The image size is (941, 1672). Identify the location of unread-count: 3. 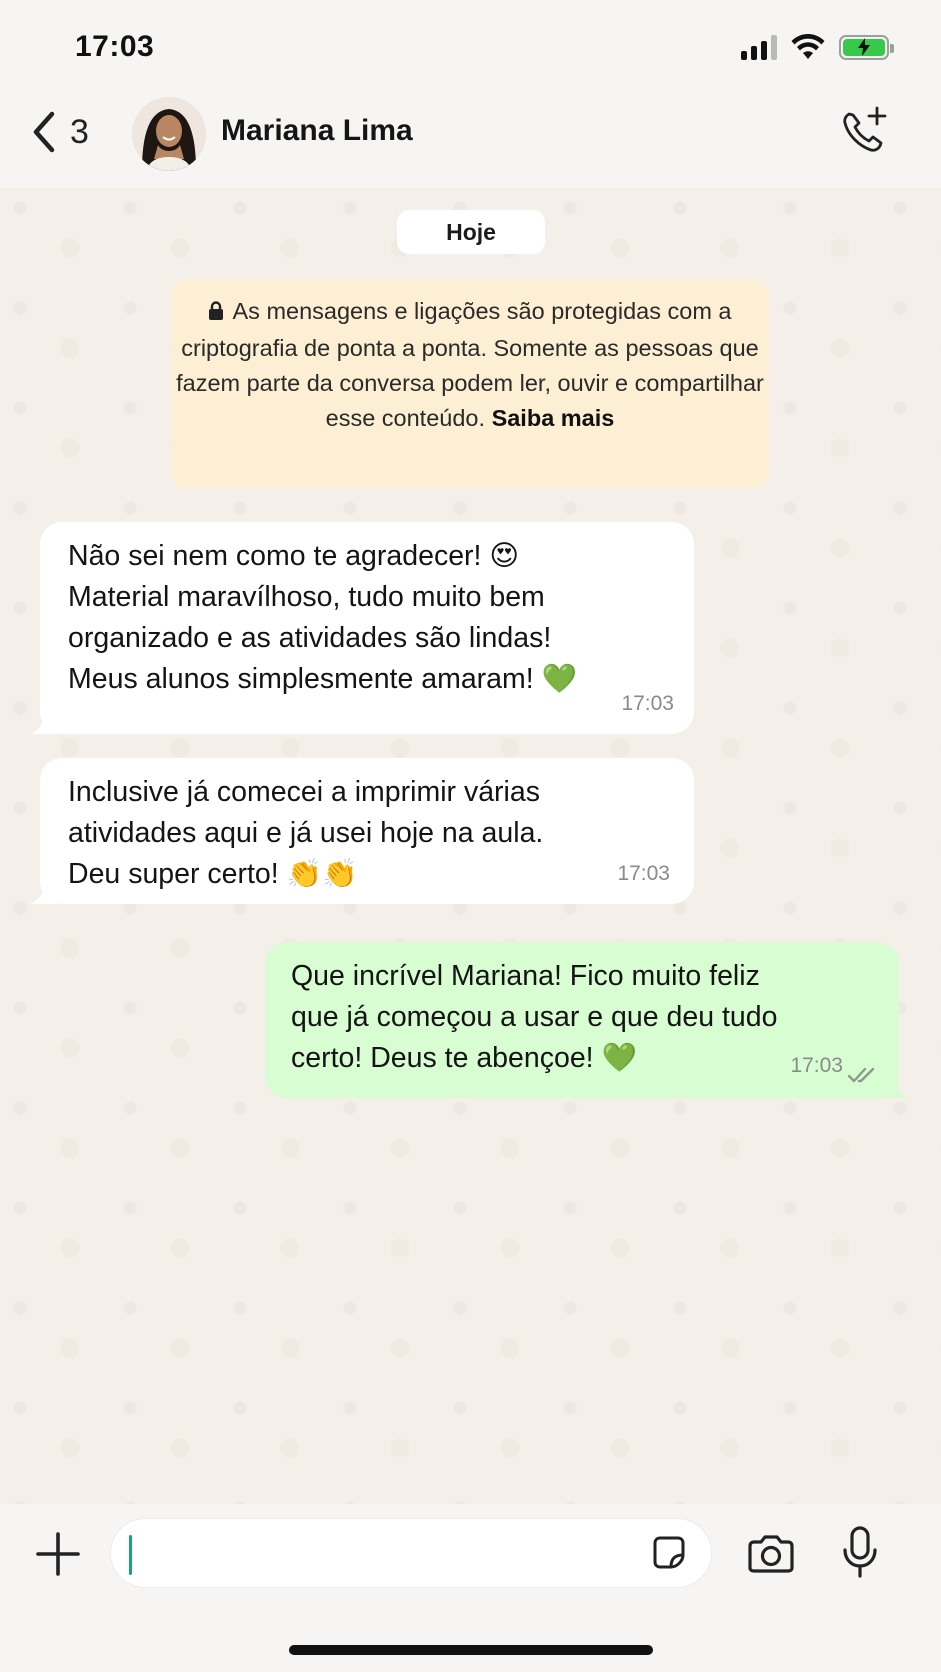
(79, 131).